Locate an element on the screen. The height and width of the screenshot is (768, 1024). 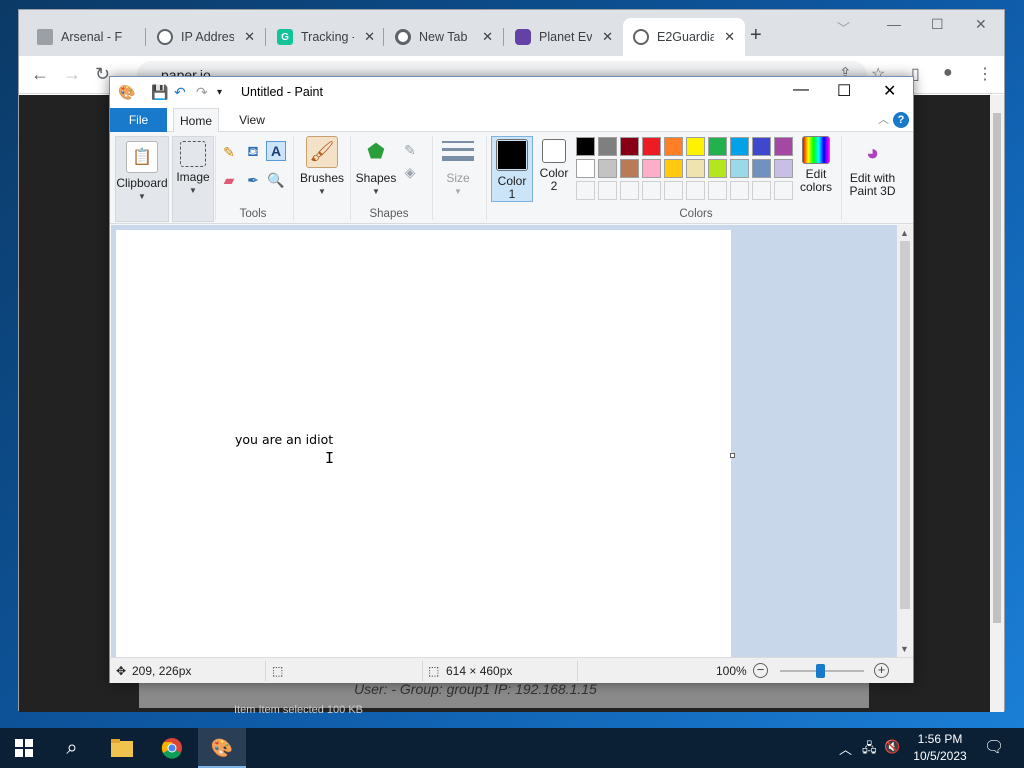
image-button: Image ▼ is located at coordinates (193, 179).